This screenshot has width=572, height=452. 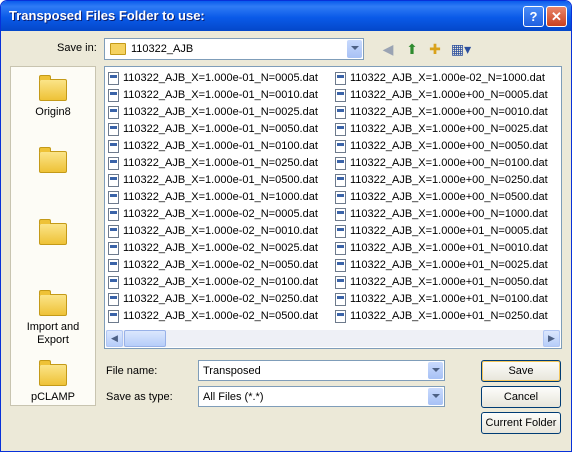 I want to click on file-item: 110322_AJB_X=1.000e-02_N=0500.dat, so click(x=212, y=316).